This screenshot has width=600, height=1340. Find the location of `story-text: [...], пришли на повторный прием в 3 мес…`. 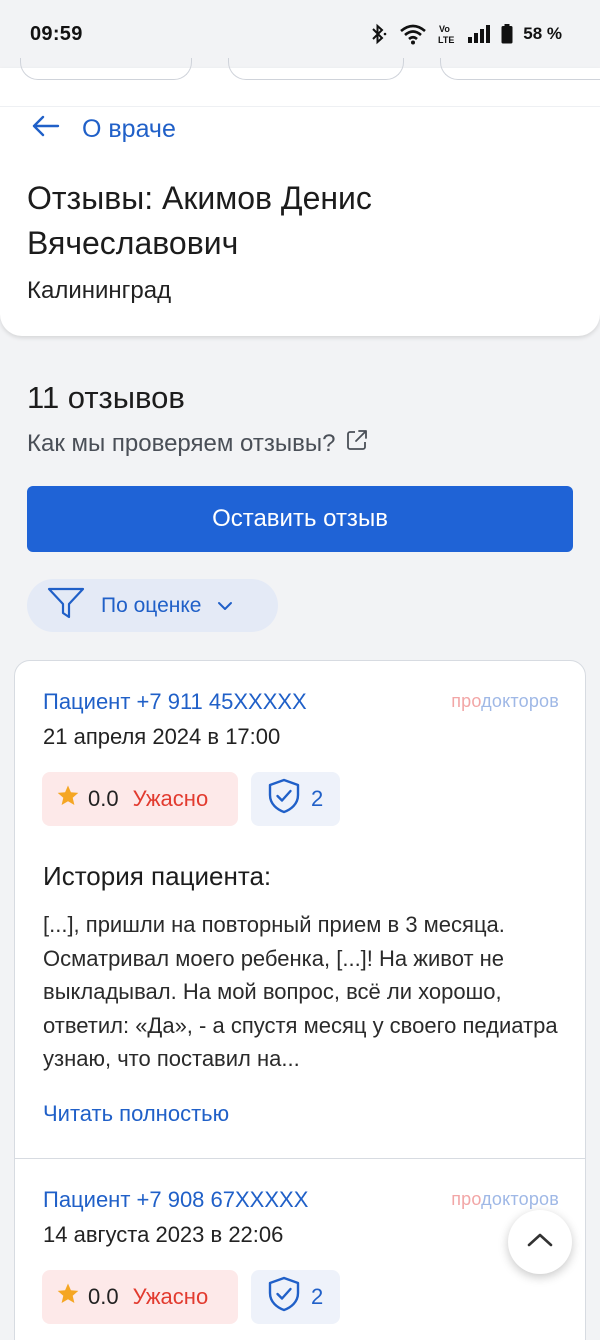

story-text: [...], пришли на повторный прием в 3 мес… is located at coordinates (300, 991).